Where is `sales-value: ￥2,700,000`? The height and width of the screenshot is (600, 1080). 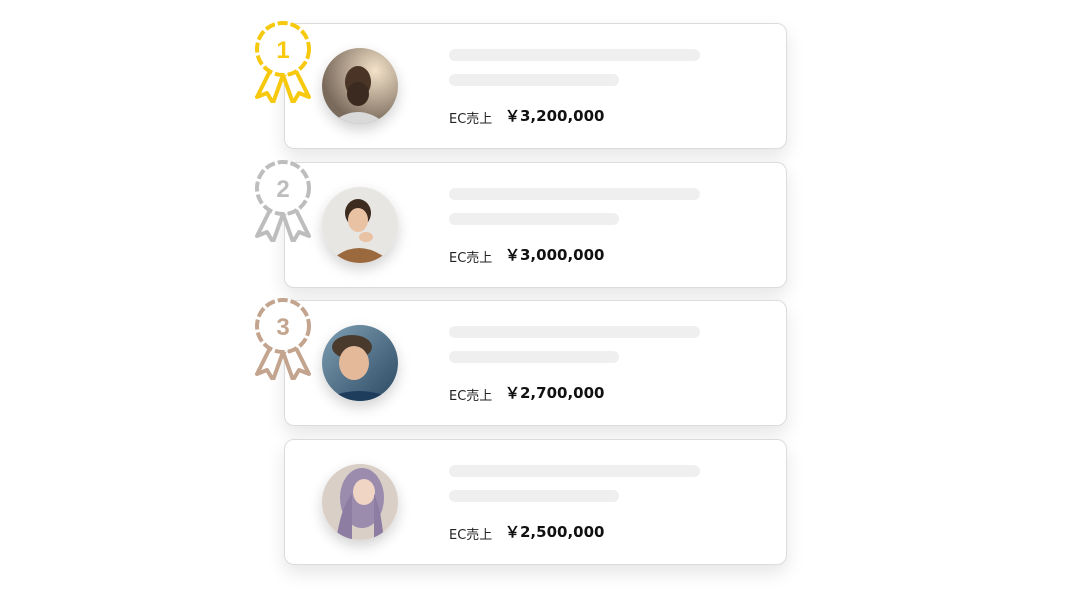 sales-value: ￥2,700,000 is located at coordinates (555, 393).